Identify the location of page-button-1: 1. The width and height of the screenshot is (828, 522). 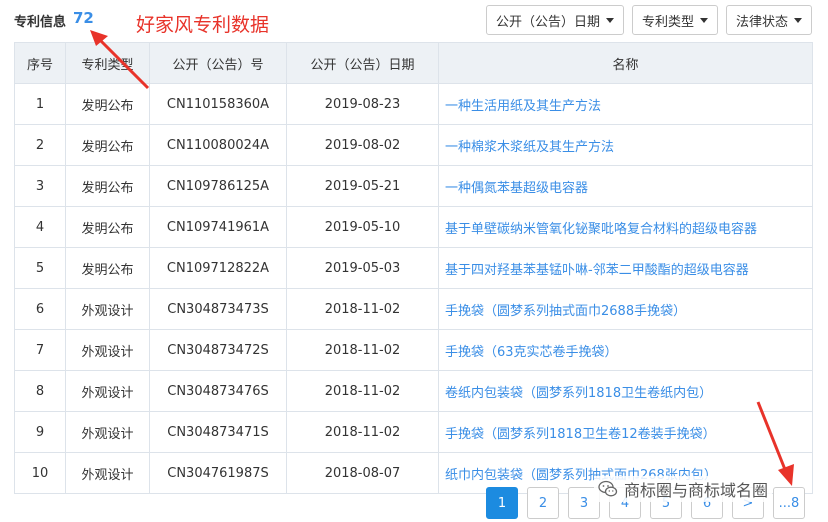
(502, 503).